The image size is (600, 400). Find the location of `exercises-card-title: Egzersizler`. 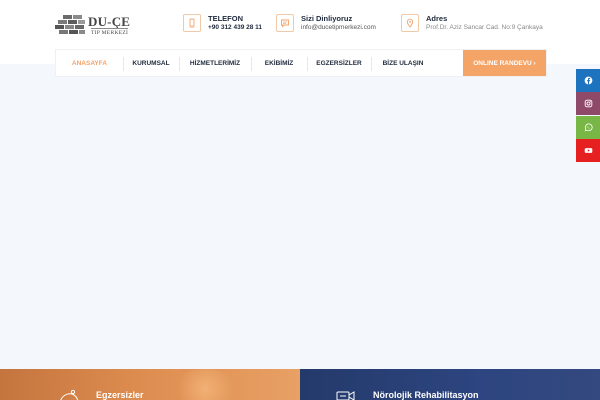

exercises-card-title: Egzersizler is located at coordinates (120, 395).